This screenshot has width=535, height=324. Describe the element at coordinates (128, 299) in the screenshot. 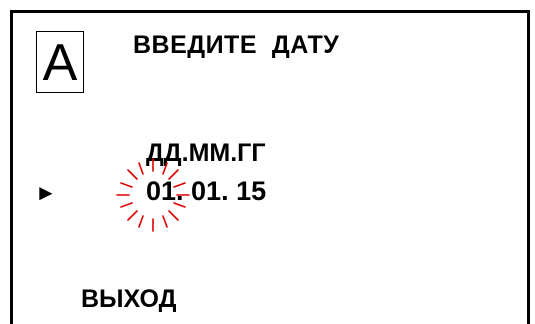

I see `exit-menu-item: ВЫХОД` at that location.